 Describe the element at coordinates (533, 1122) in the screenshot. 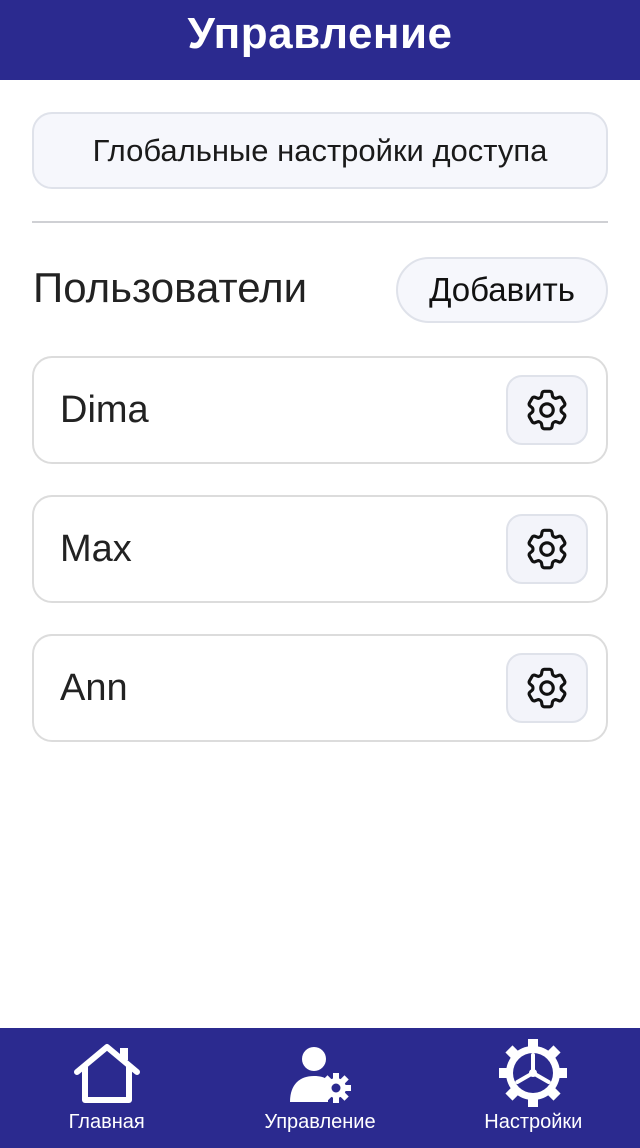

I see `nav-label: Настройки` at that location.